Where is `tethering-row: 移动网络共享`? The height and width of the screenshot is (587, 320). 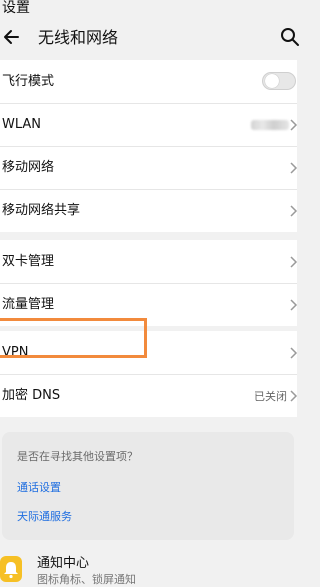 tethering-row: 移动网络共享 is located at coordinates (149, 210).